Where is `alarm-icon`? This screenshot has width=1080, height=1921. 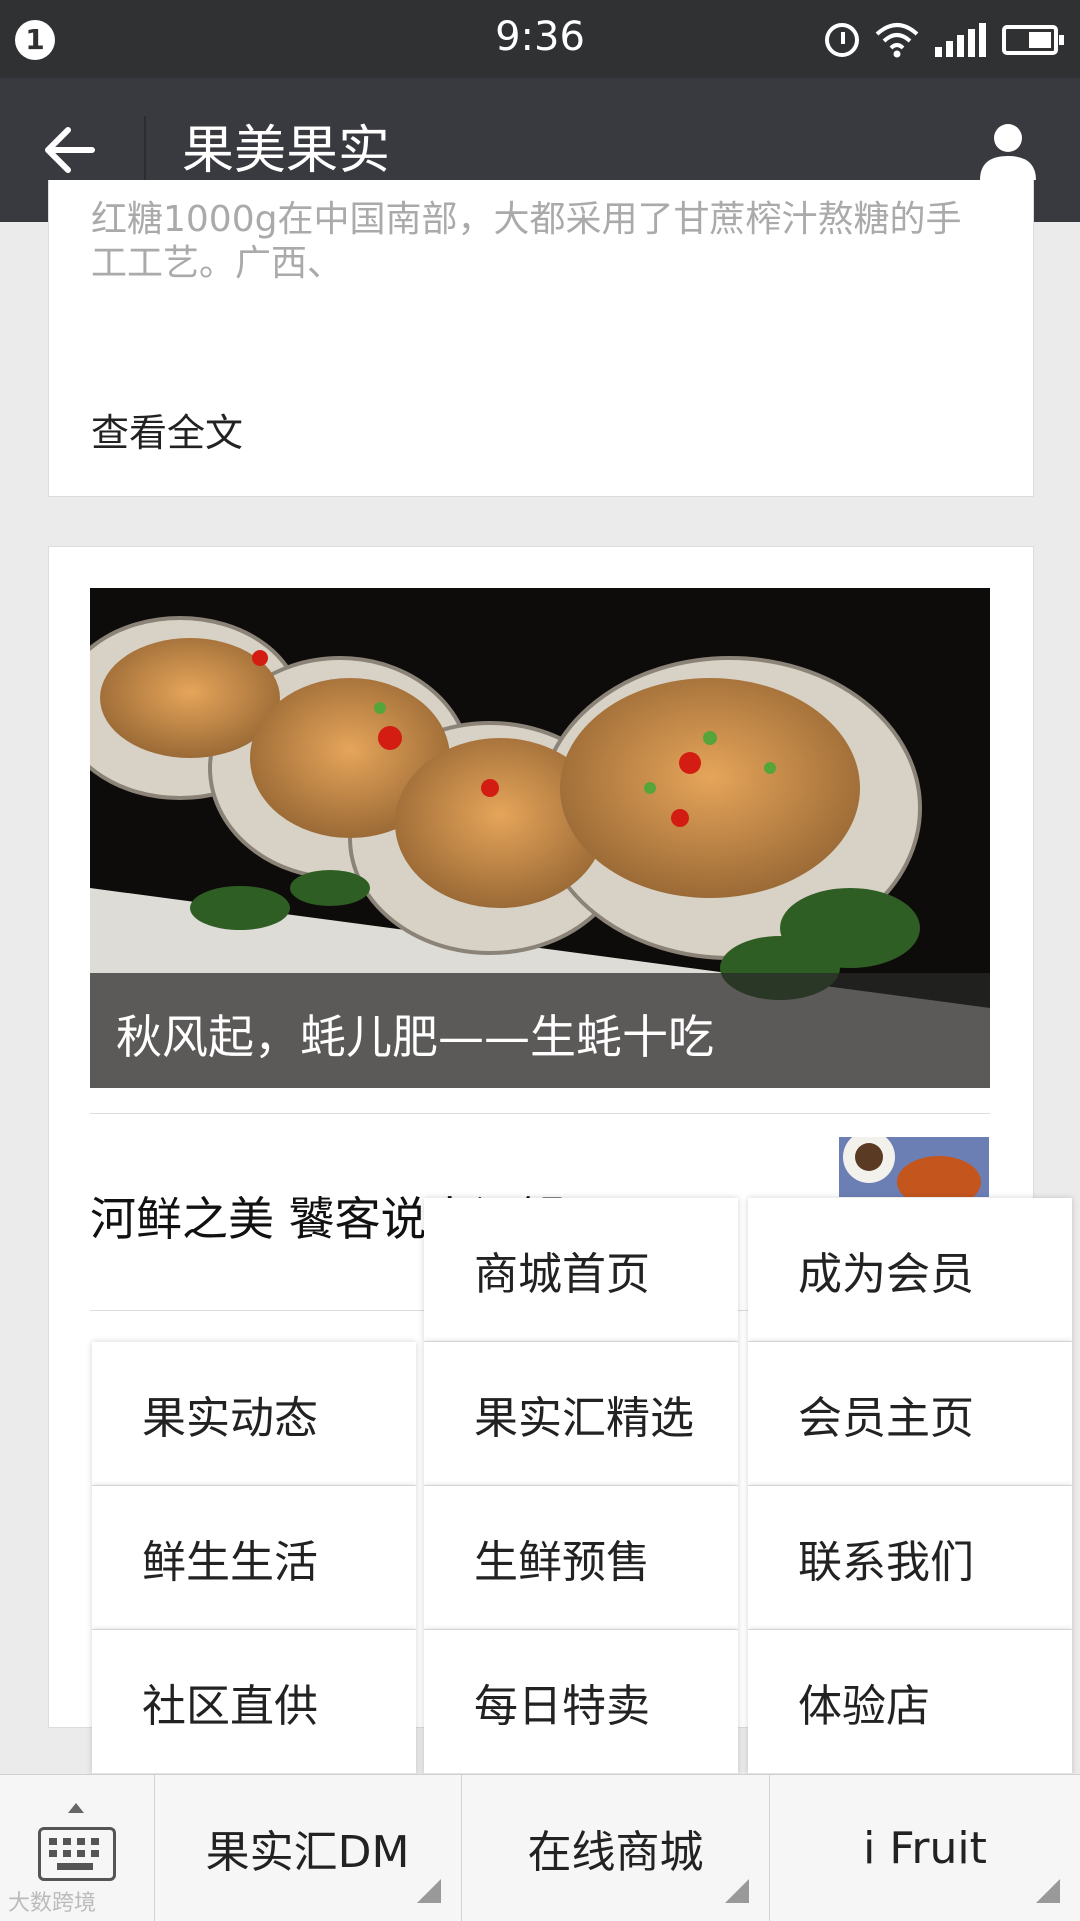 alarm-icon is located at coordinates (842, 40).